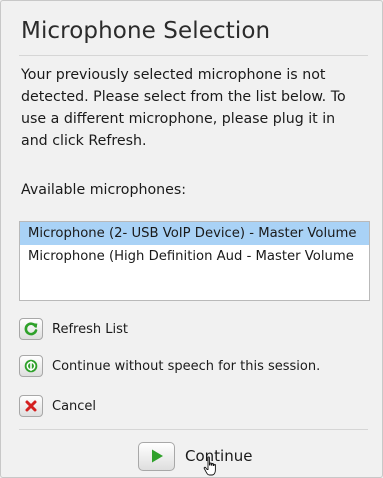 The image size is (383, 478). I want to click on title-divider, so click(193, 55).